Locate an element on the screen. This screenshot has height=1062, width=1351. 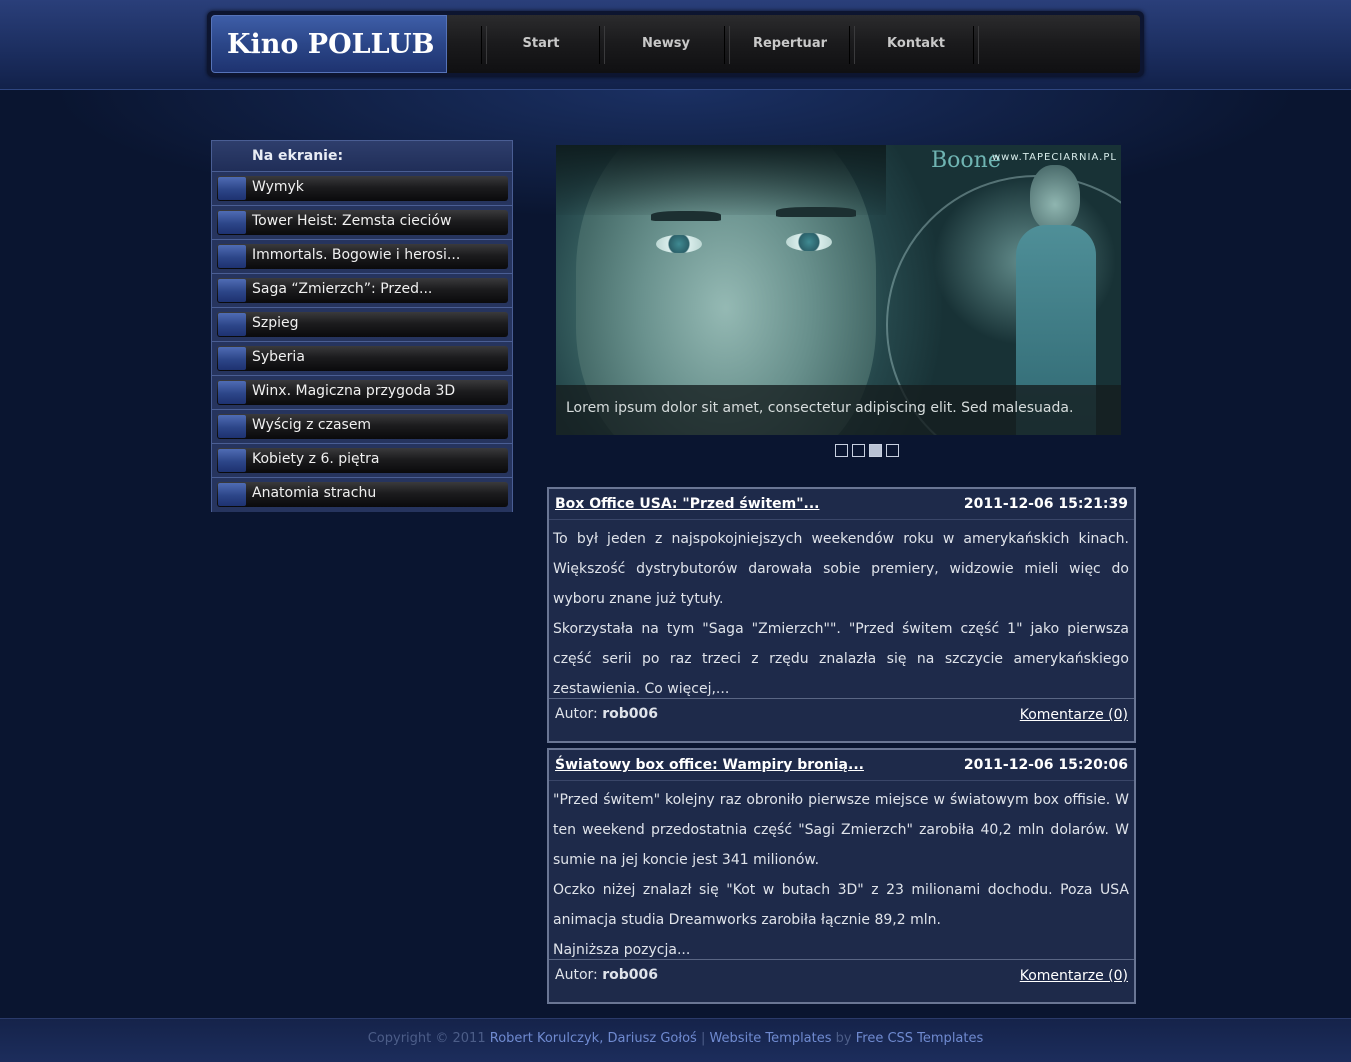
sidebar-item-movie: Tower Heist: Zemsta cieciów is located at coordinates (362, 223).